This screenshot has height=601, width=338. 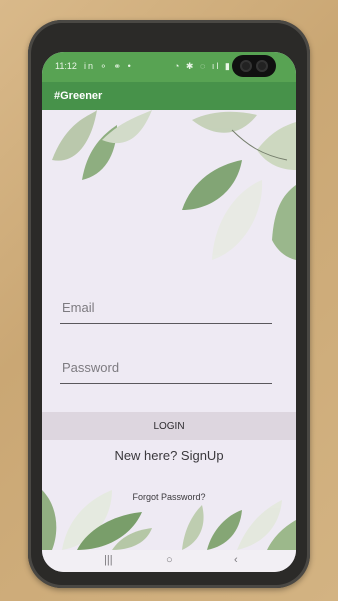 I want to click on email-field: Email, so click(x=166, y=308).